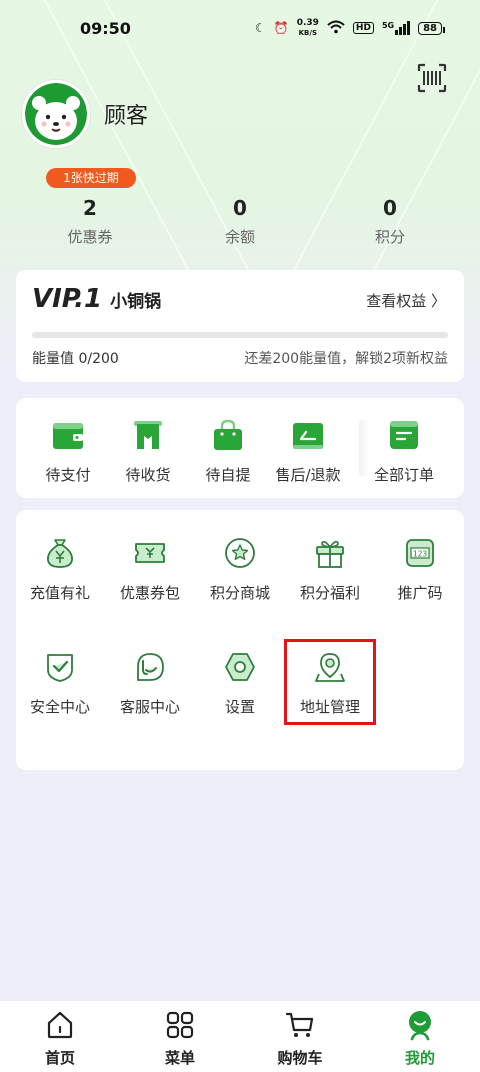 The image size is (480, 1072). What do you see at coordinates (239, 237) in the screenshot?
I see `stat-label: 余额` at bounding box center [239, 237].